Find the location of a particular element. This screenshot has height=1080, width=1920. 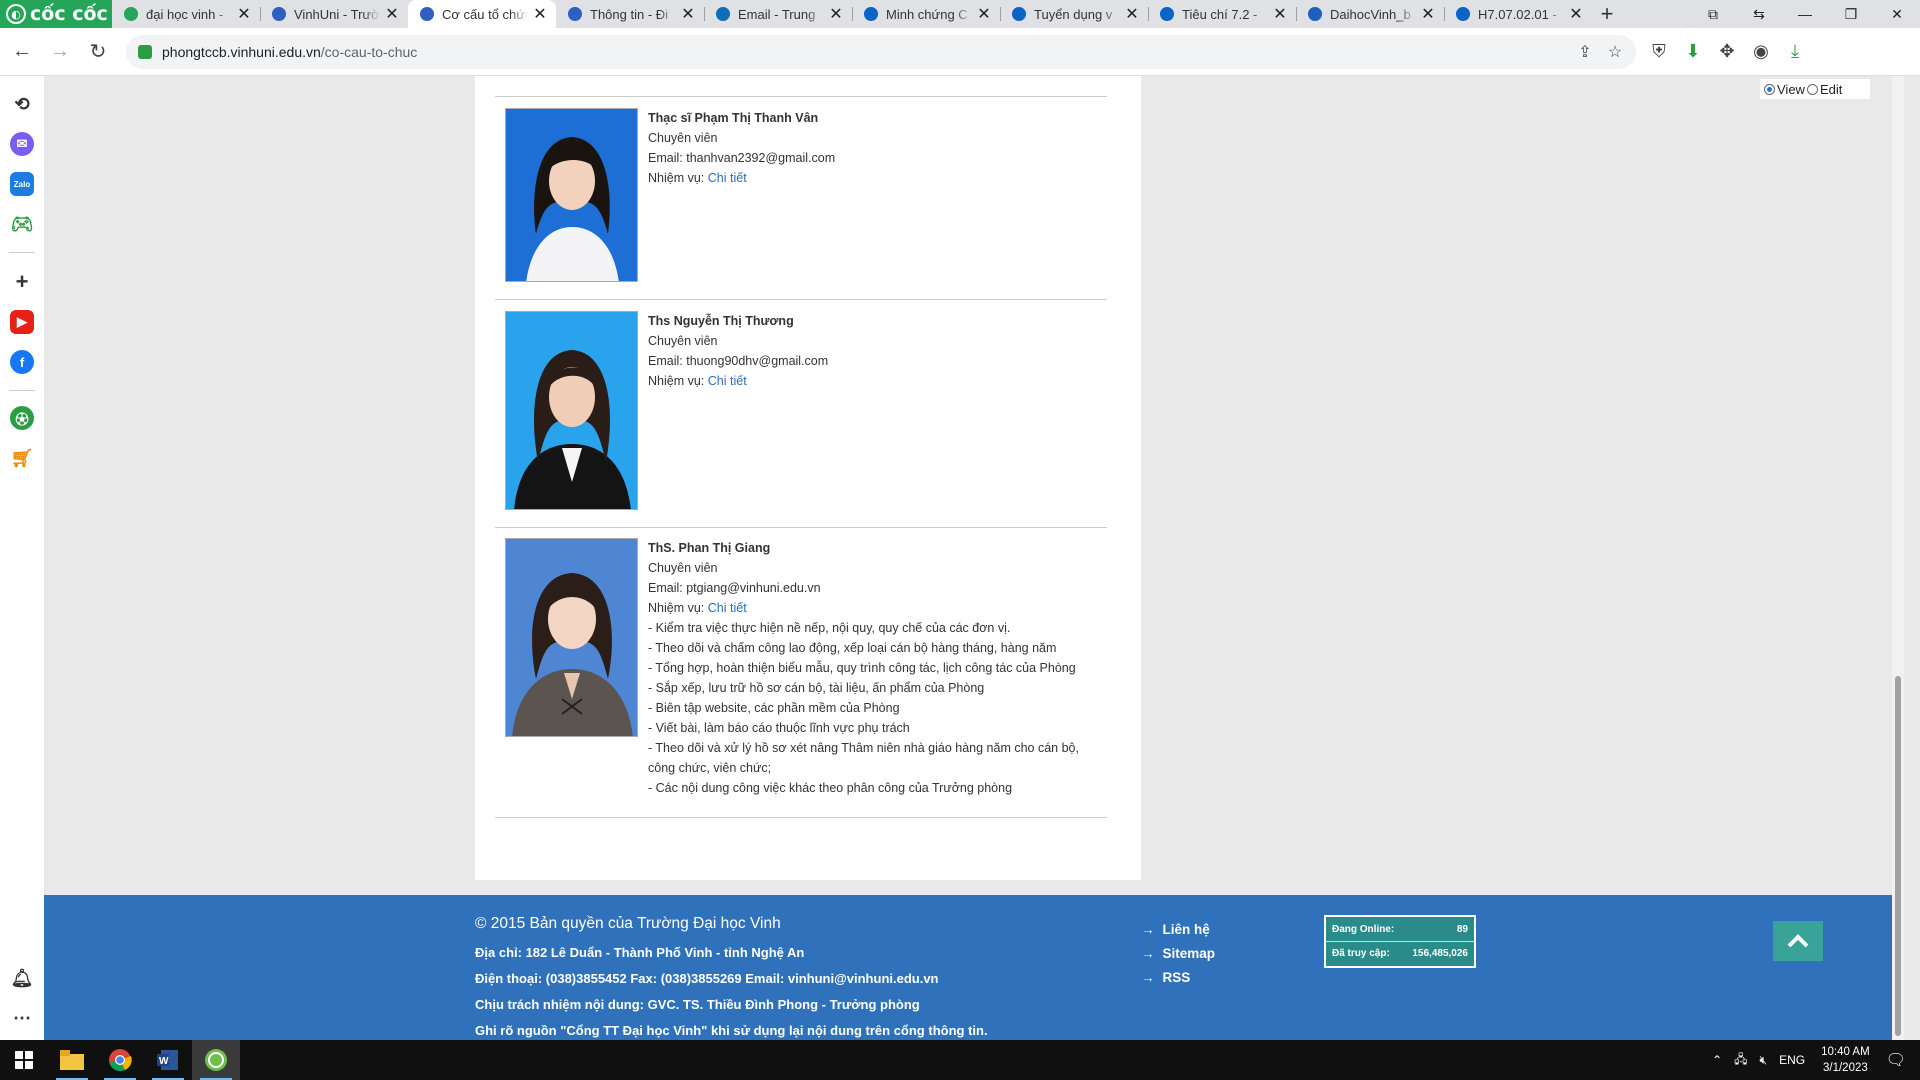

browser-tab: Email - Trung ✕ is located at coordinates (778, 14).